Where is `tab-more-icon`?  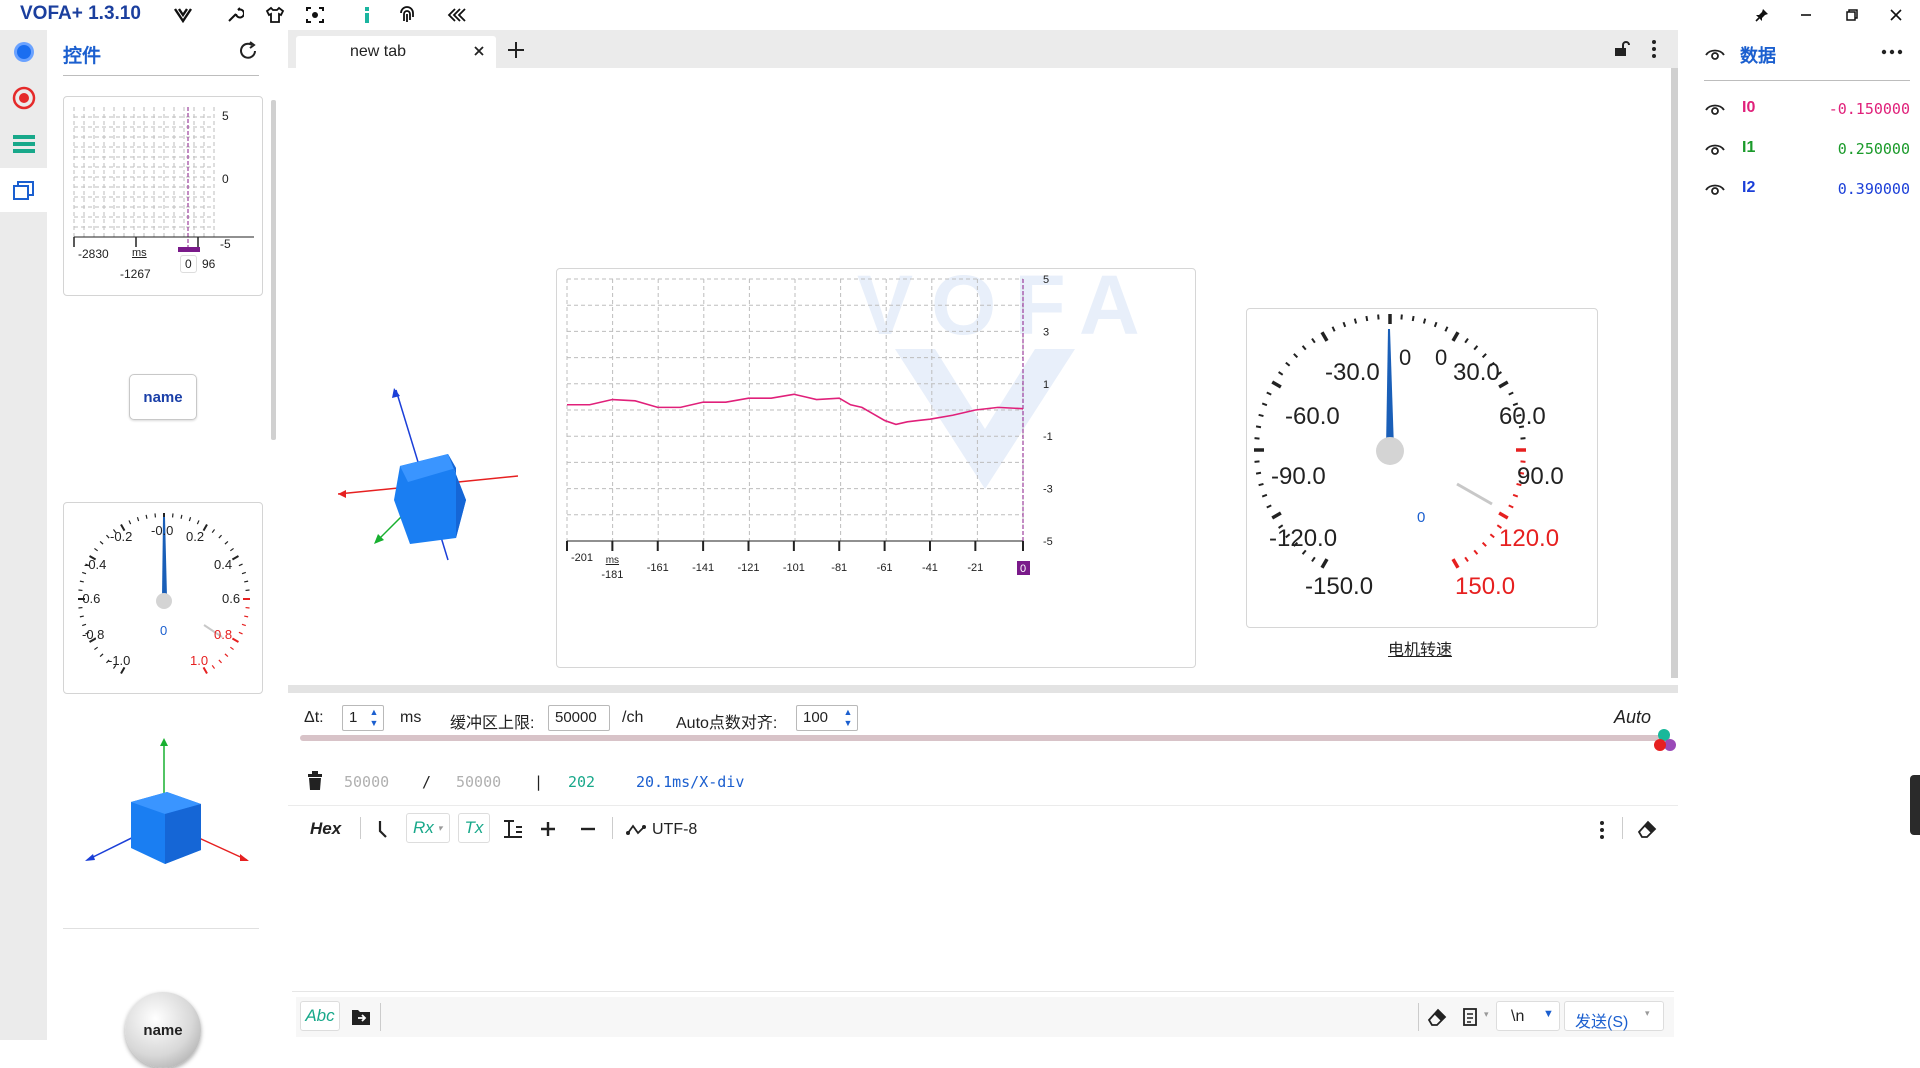
tab-more-icon is located at coordinates (1654, 49).